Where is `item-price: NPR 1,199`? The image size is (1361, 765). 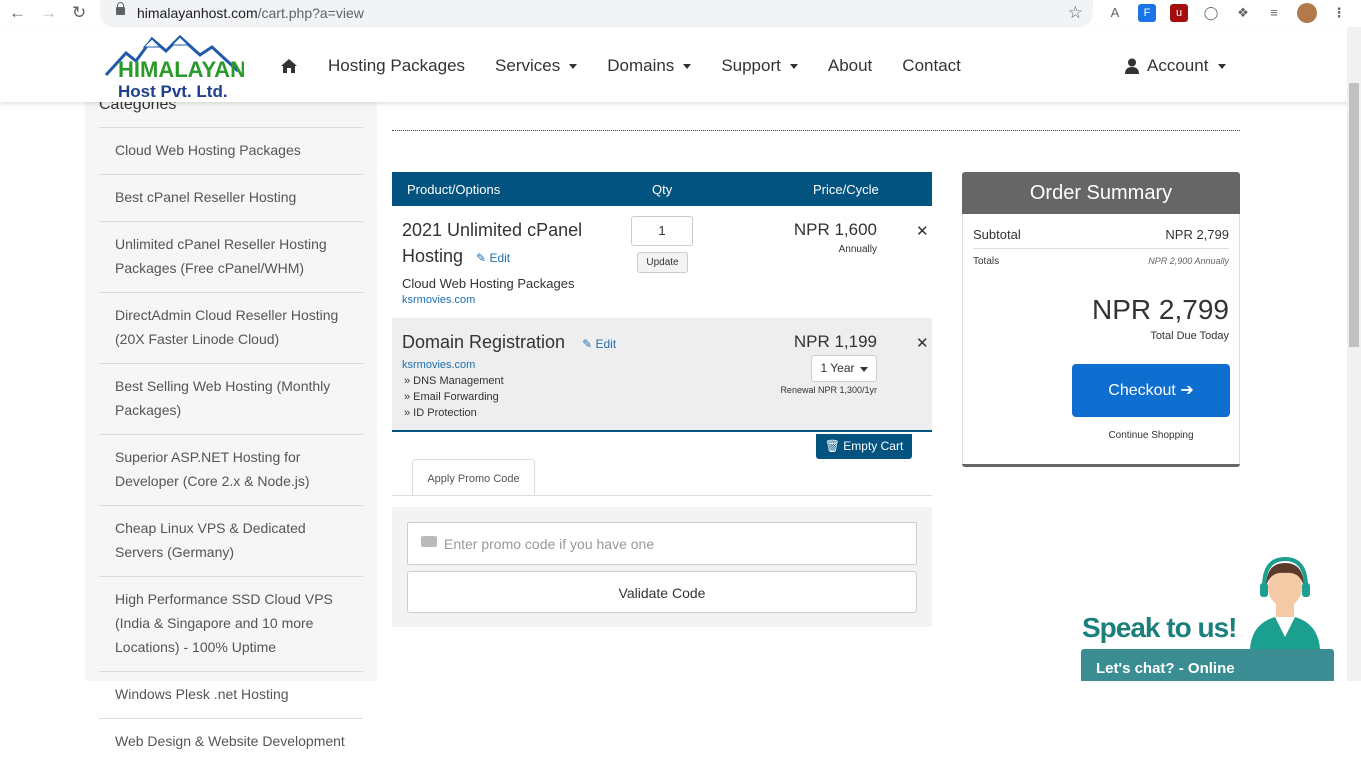 item-price: NPR 1,199 is located at coordinates (835, 341).